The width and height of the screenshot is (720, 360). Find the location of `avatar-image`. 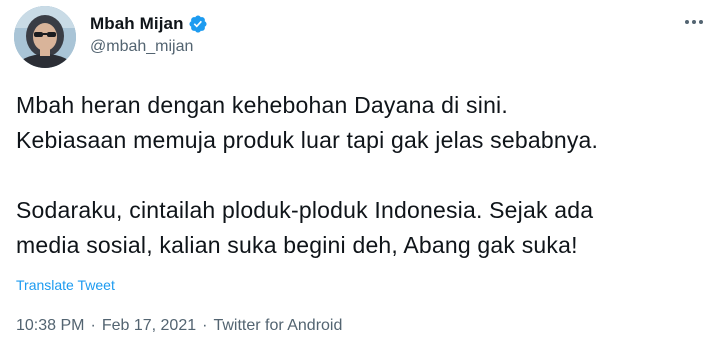

avatar-image is located at coordinates (45, 37).